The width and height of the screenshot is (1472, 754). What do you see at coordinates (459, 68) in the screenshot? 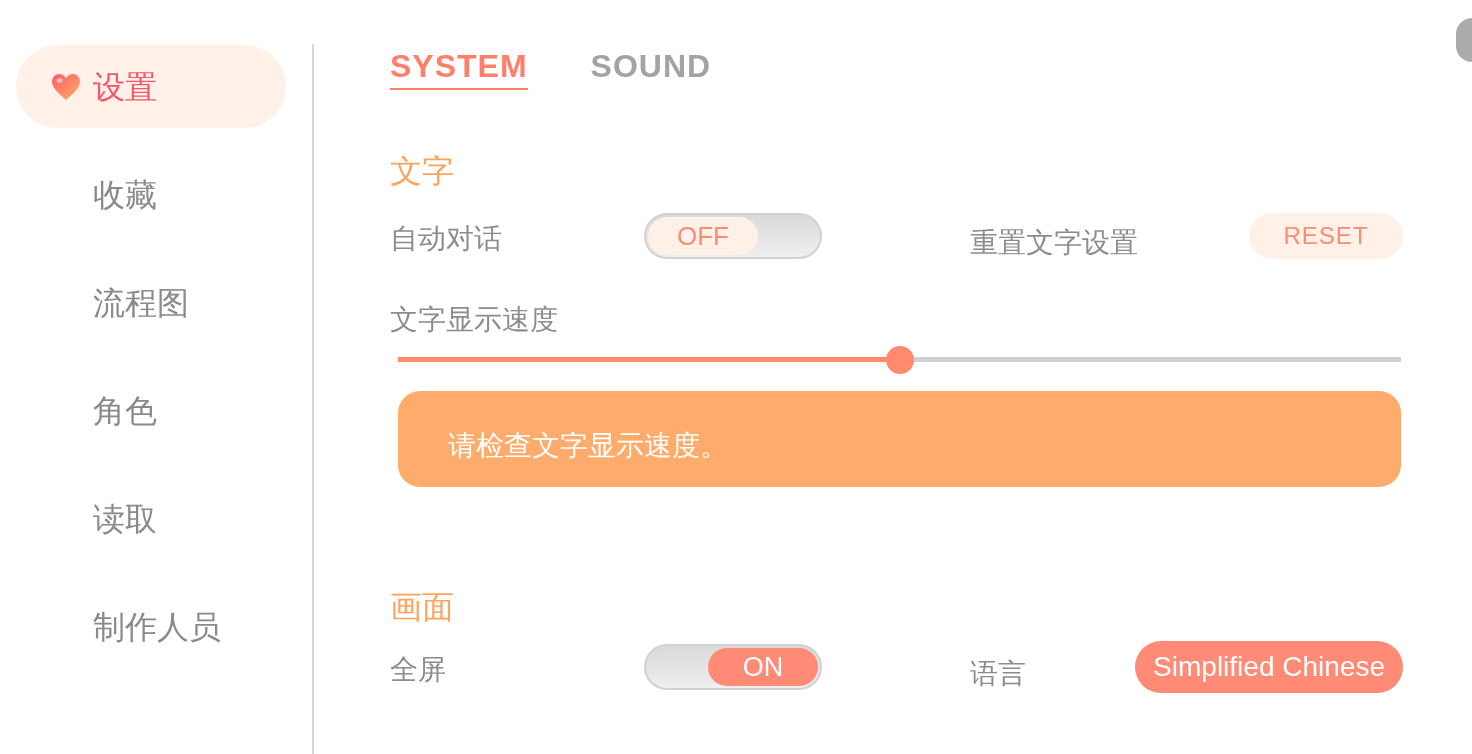
I see `tab: SYSTEM` at bounding box center [459, 68].